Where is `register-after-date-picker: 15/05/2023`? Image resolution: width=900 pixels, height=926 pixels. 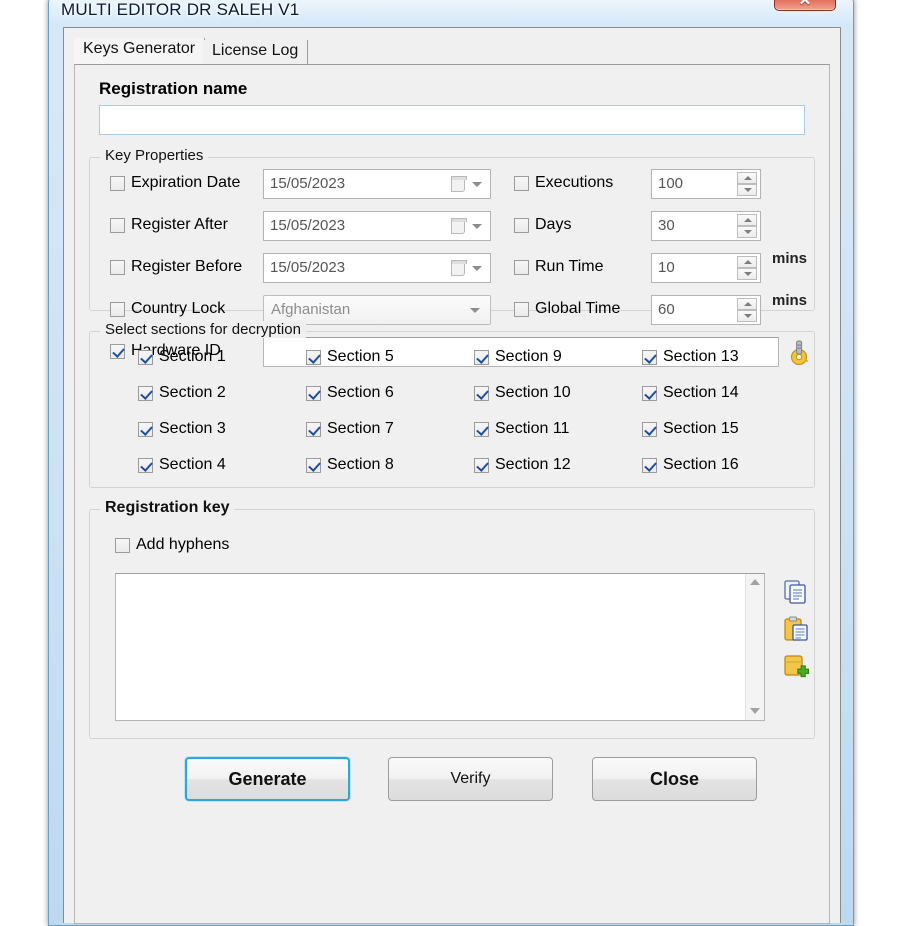
register-after-date-picker: 15/05/2023 is located at coordinates (377, 226).